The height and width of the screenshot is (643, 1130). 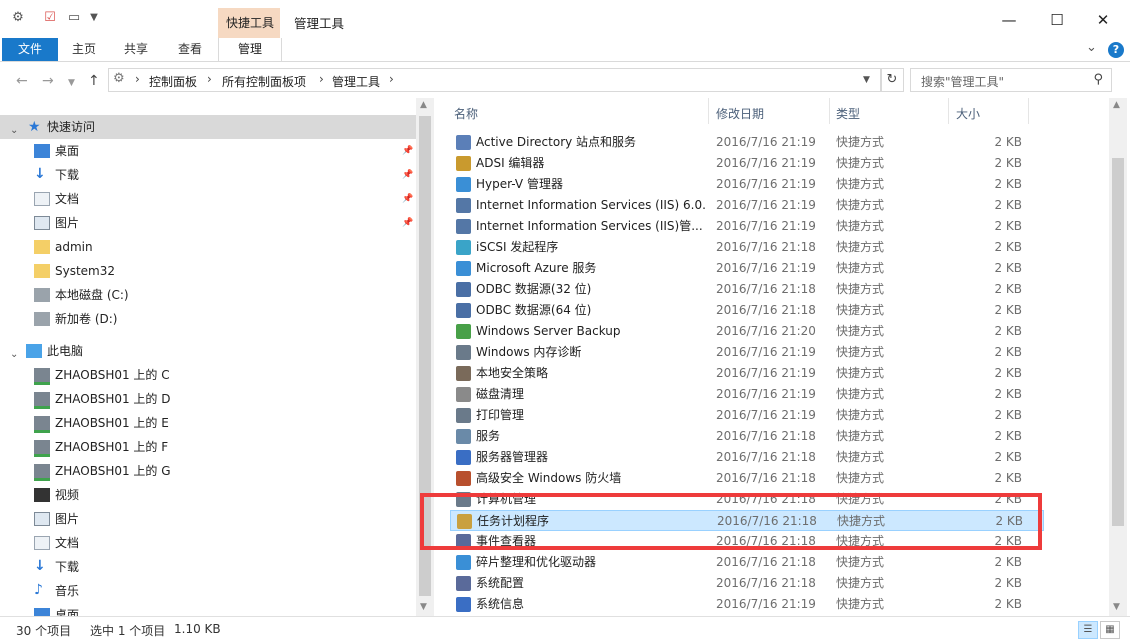 I want to click on nav-item: ZHAOBSH01 上的 G, so click(x=208, y=471).